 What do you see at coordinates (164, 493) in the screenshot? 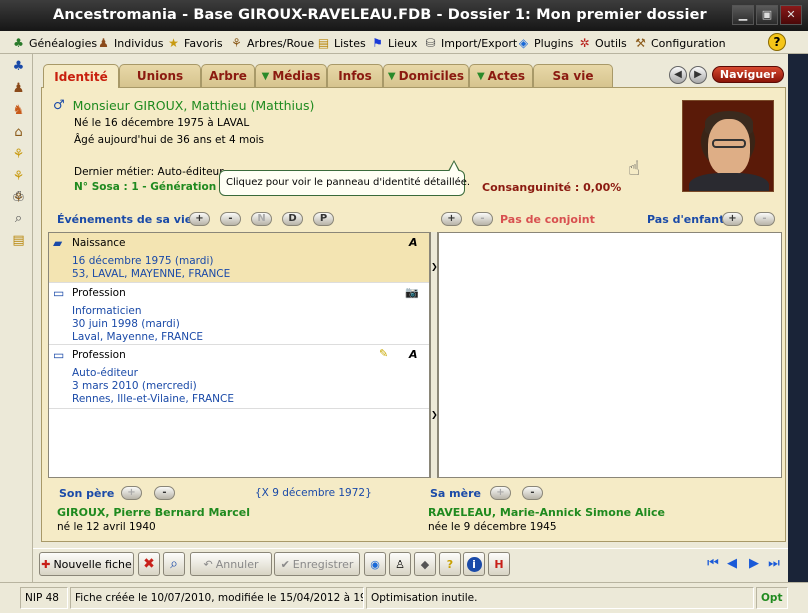
I see `remove-father-button: -` at bounding box center [164, 493].